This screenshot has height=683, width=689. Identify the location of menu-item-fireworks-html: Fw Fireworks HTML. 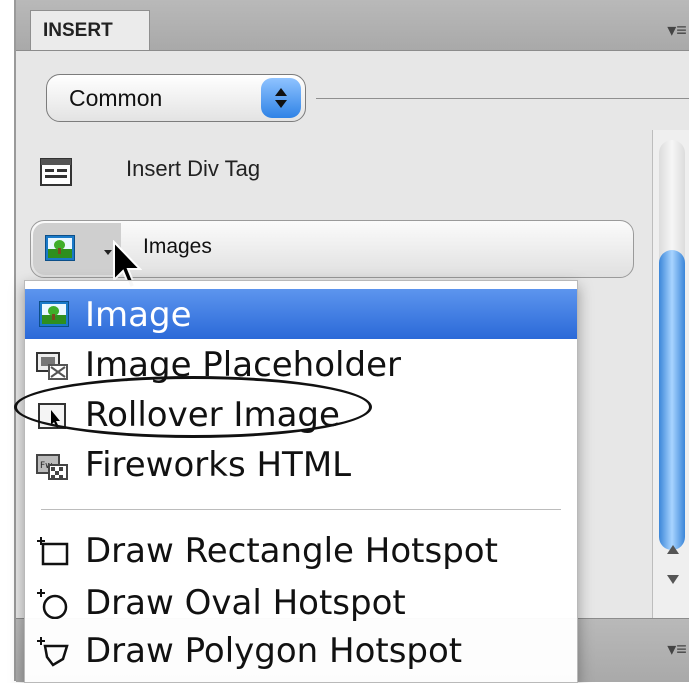
(301, 464).